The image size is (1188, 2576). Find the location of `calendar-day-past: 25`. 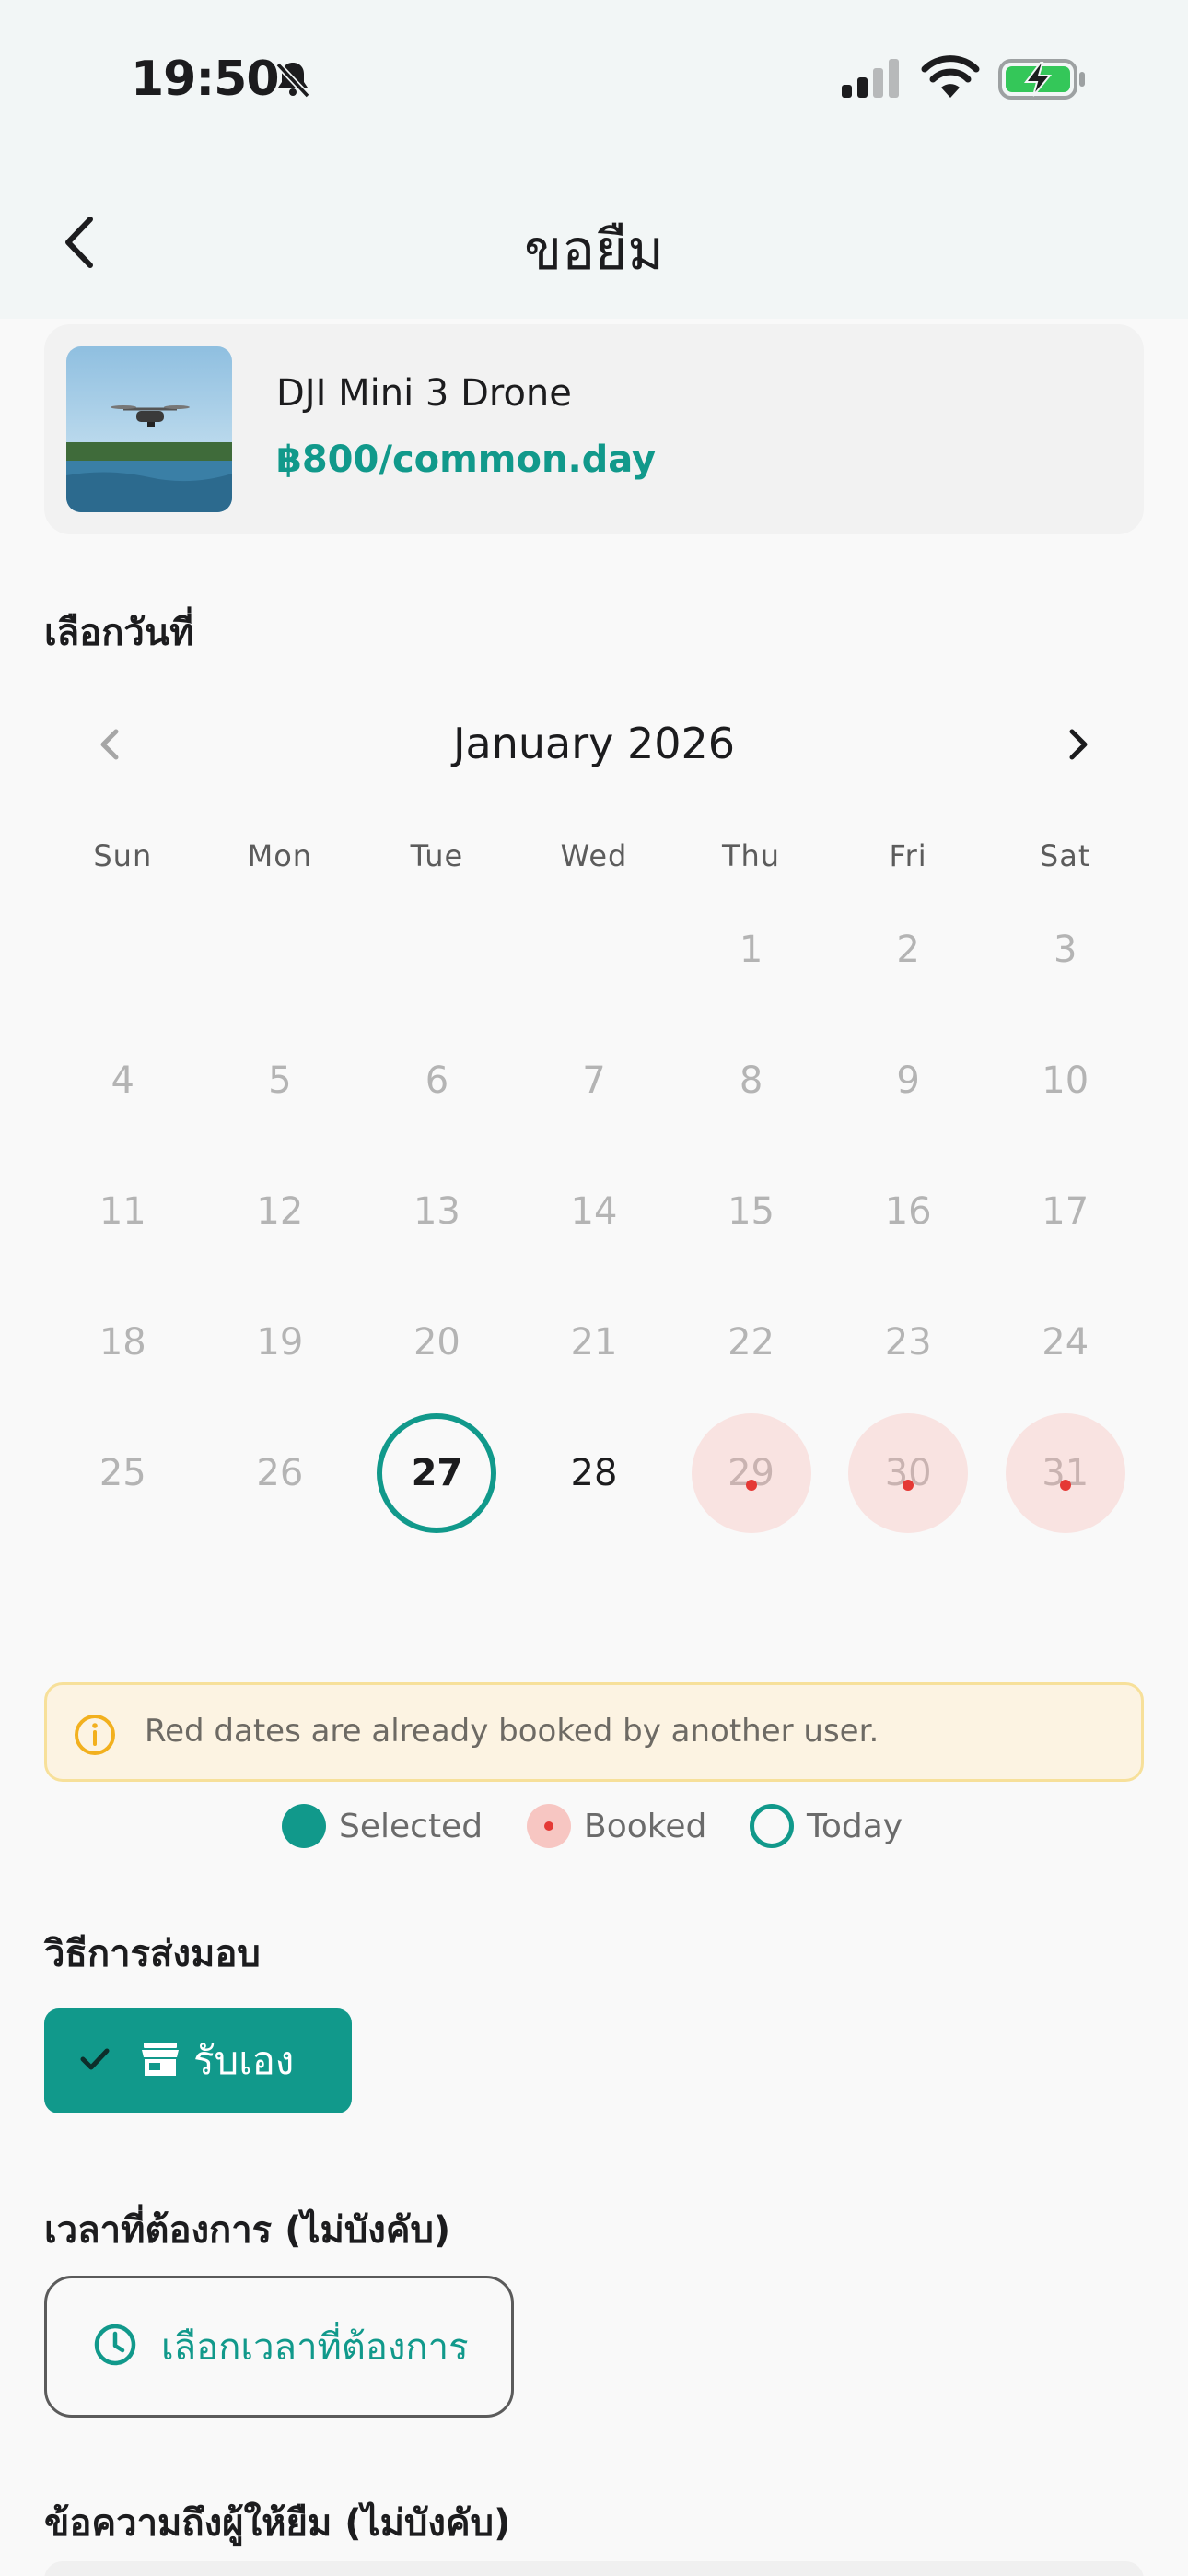

calendar-day-past: 25 is located at coordinates (122, 1473).